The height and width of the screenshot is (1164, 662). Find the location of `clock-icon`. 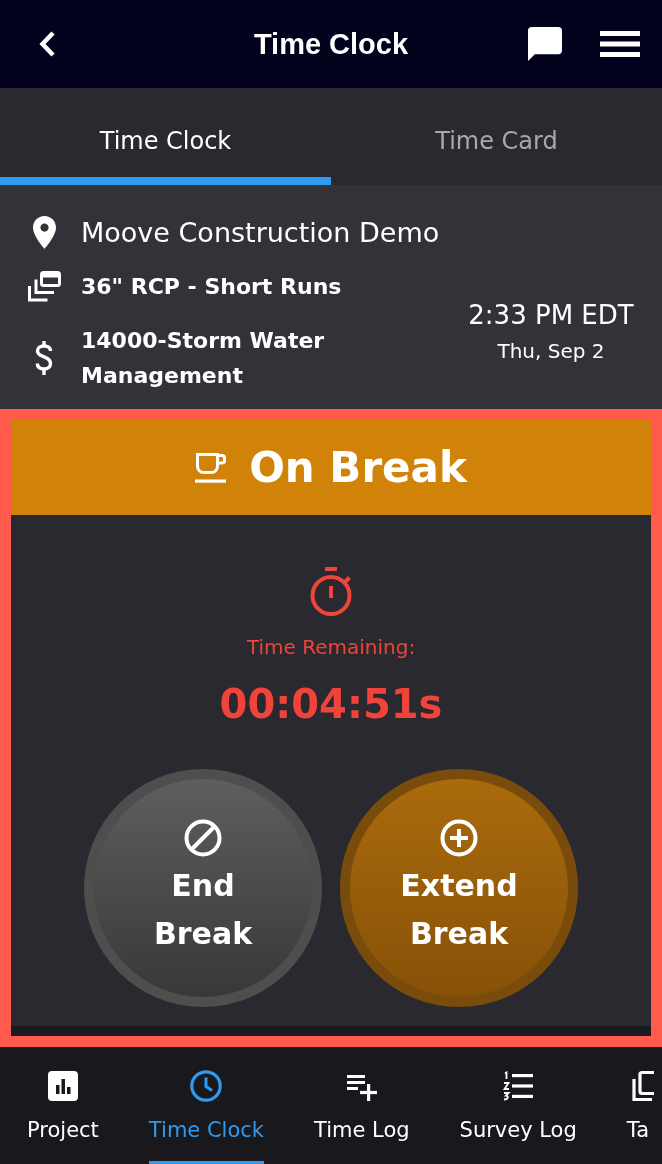

clock-icon is located at coordinates (206, 1086).